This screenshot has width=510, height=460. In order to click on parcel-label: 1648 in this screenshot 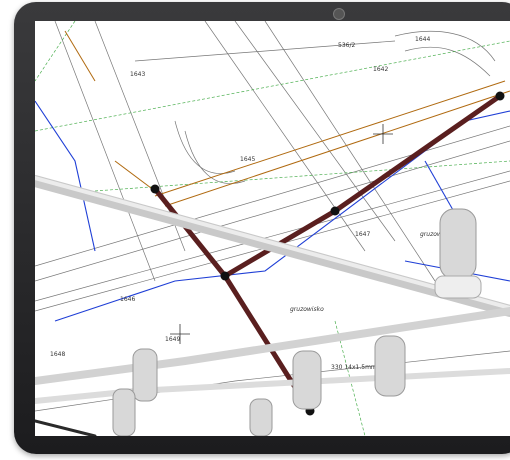, I will do `click(57, 354)`.